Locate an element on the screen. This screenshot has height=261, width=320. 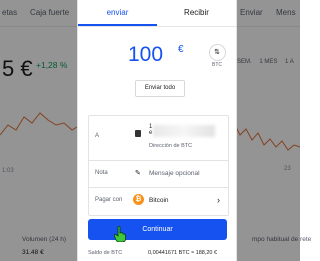
continue-button: Continuar is located at coordinates (157, 229).